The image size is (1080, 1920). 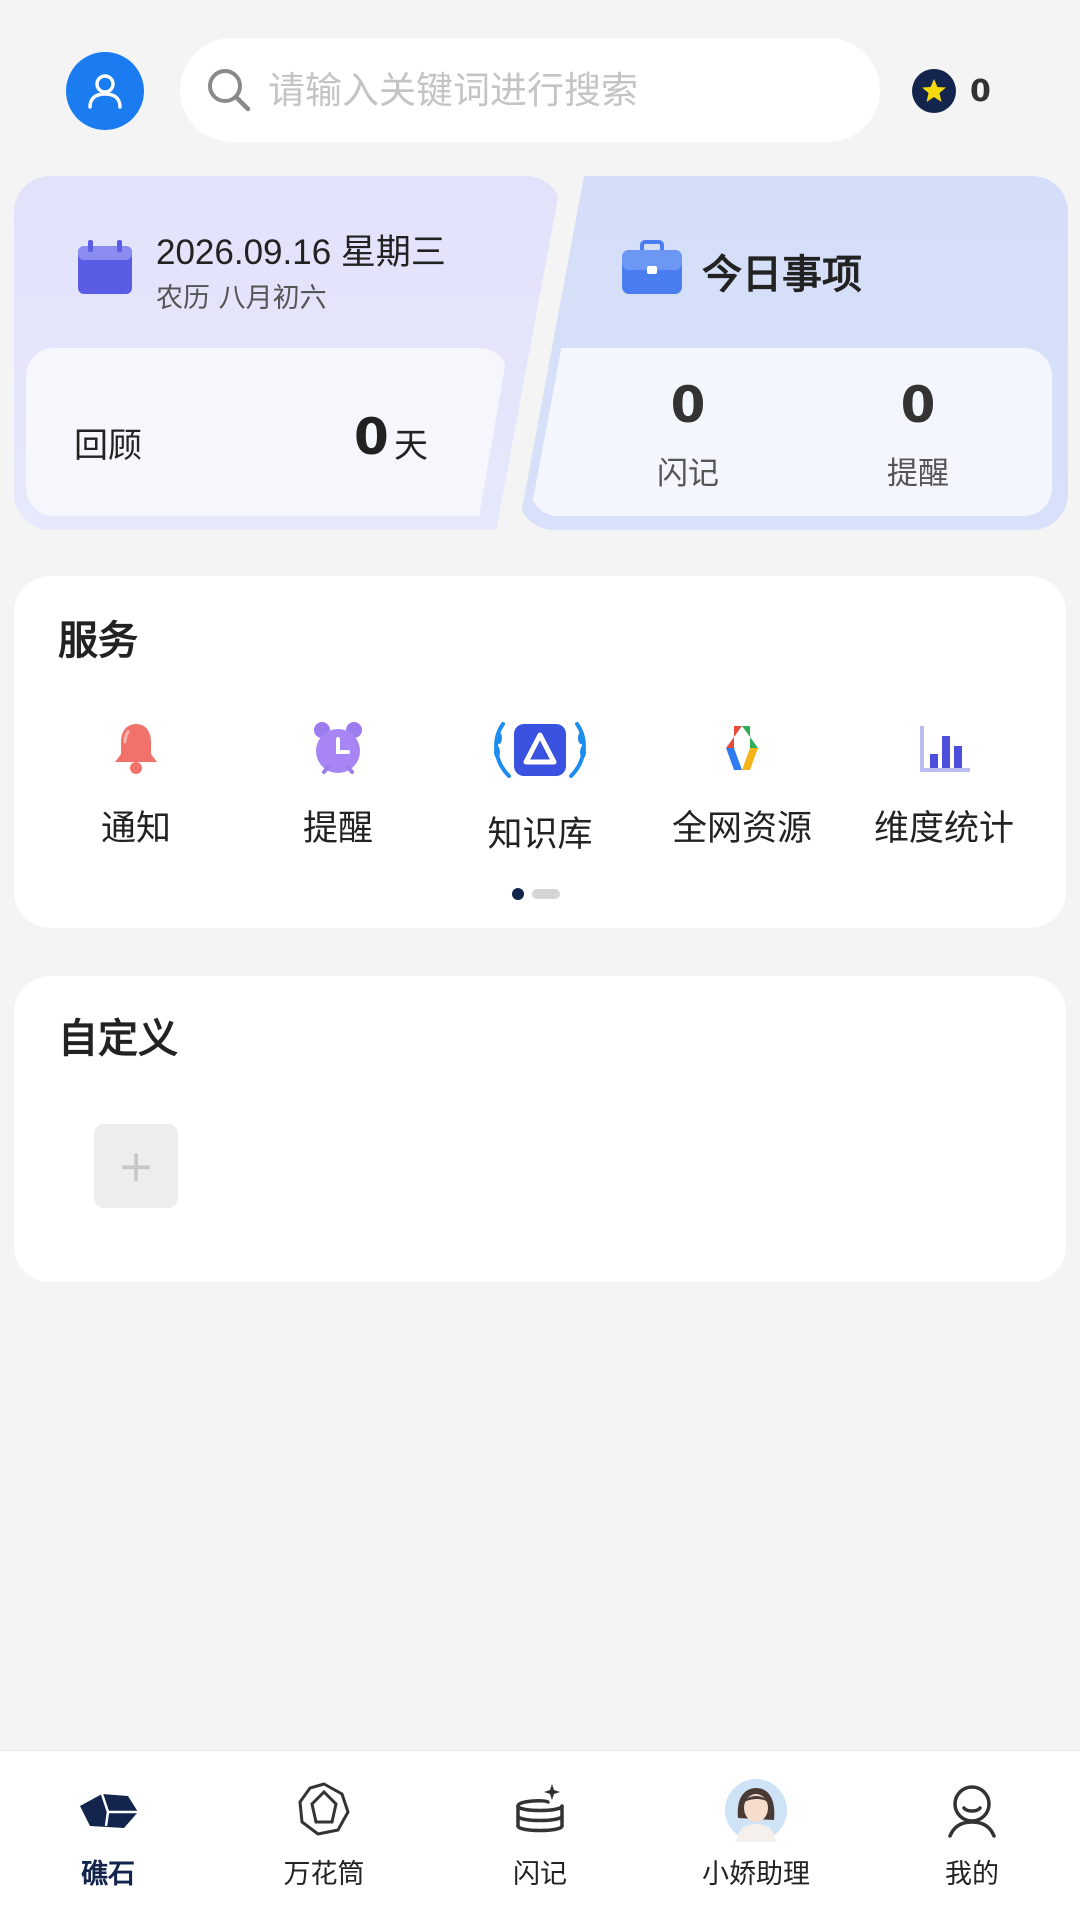 What do you see at coordinates (540, 750) in the screenshot?
I see `knowledge-base-icon` at bounding box center [540, 750].